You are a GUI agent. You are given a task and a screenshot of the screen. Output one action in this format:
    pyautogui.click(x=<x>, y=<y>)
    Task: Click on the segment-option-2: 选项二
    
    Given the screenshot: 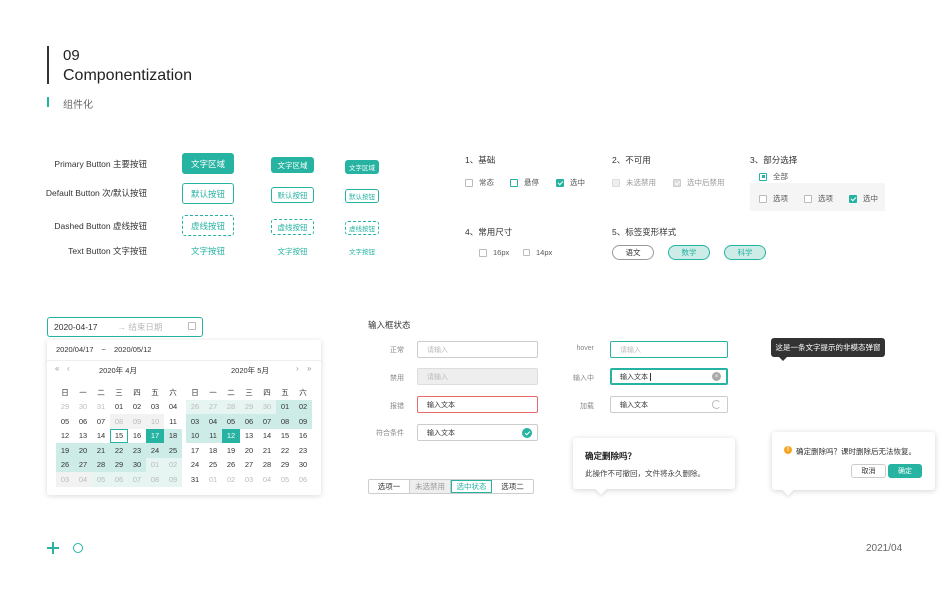 What is the action you would take?
    pyautogui.click(x=512, y=486)
    